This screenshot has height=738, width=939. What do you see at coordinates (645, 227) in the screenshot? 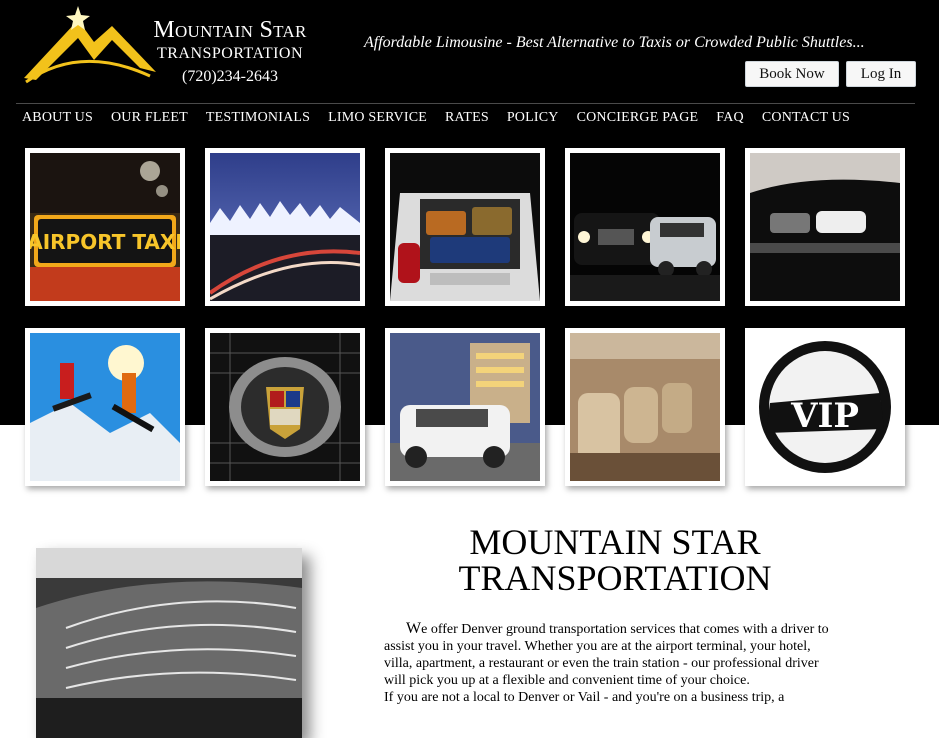
I see `photo-suv-fleet` at bounding box center [645, 227].